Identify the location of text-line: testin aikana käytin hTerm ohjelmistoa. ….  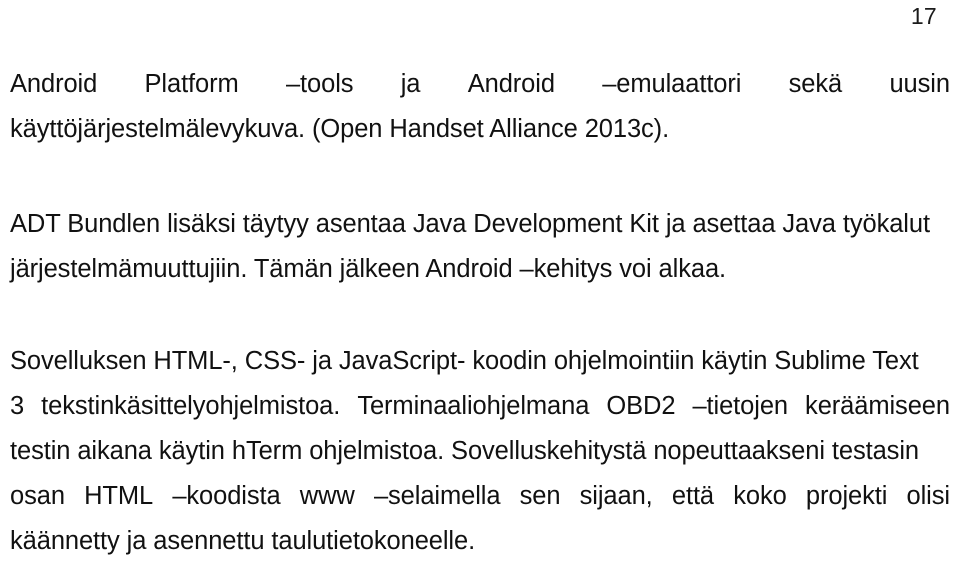
(480, 451).